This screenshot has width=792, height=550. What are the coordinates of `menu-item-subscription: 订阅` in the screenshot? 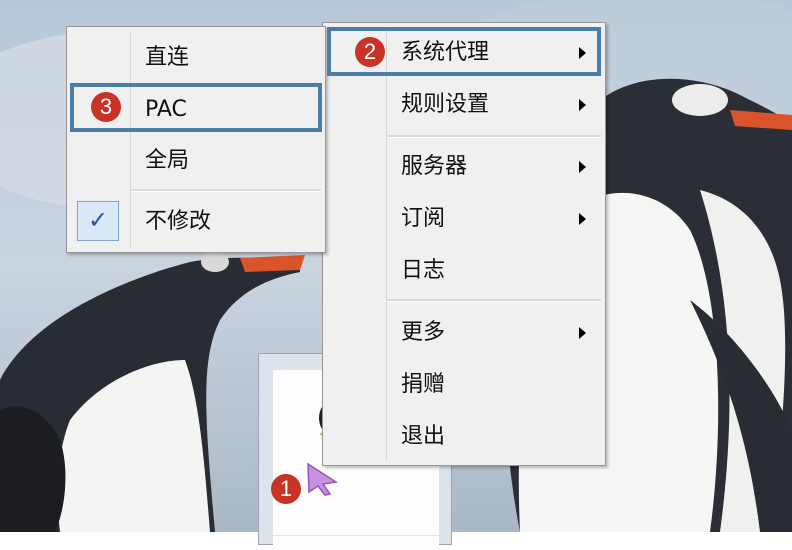 It's located at (464, 219).